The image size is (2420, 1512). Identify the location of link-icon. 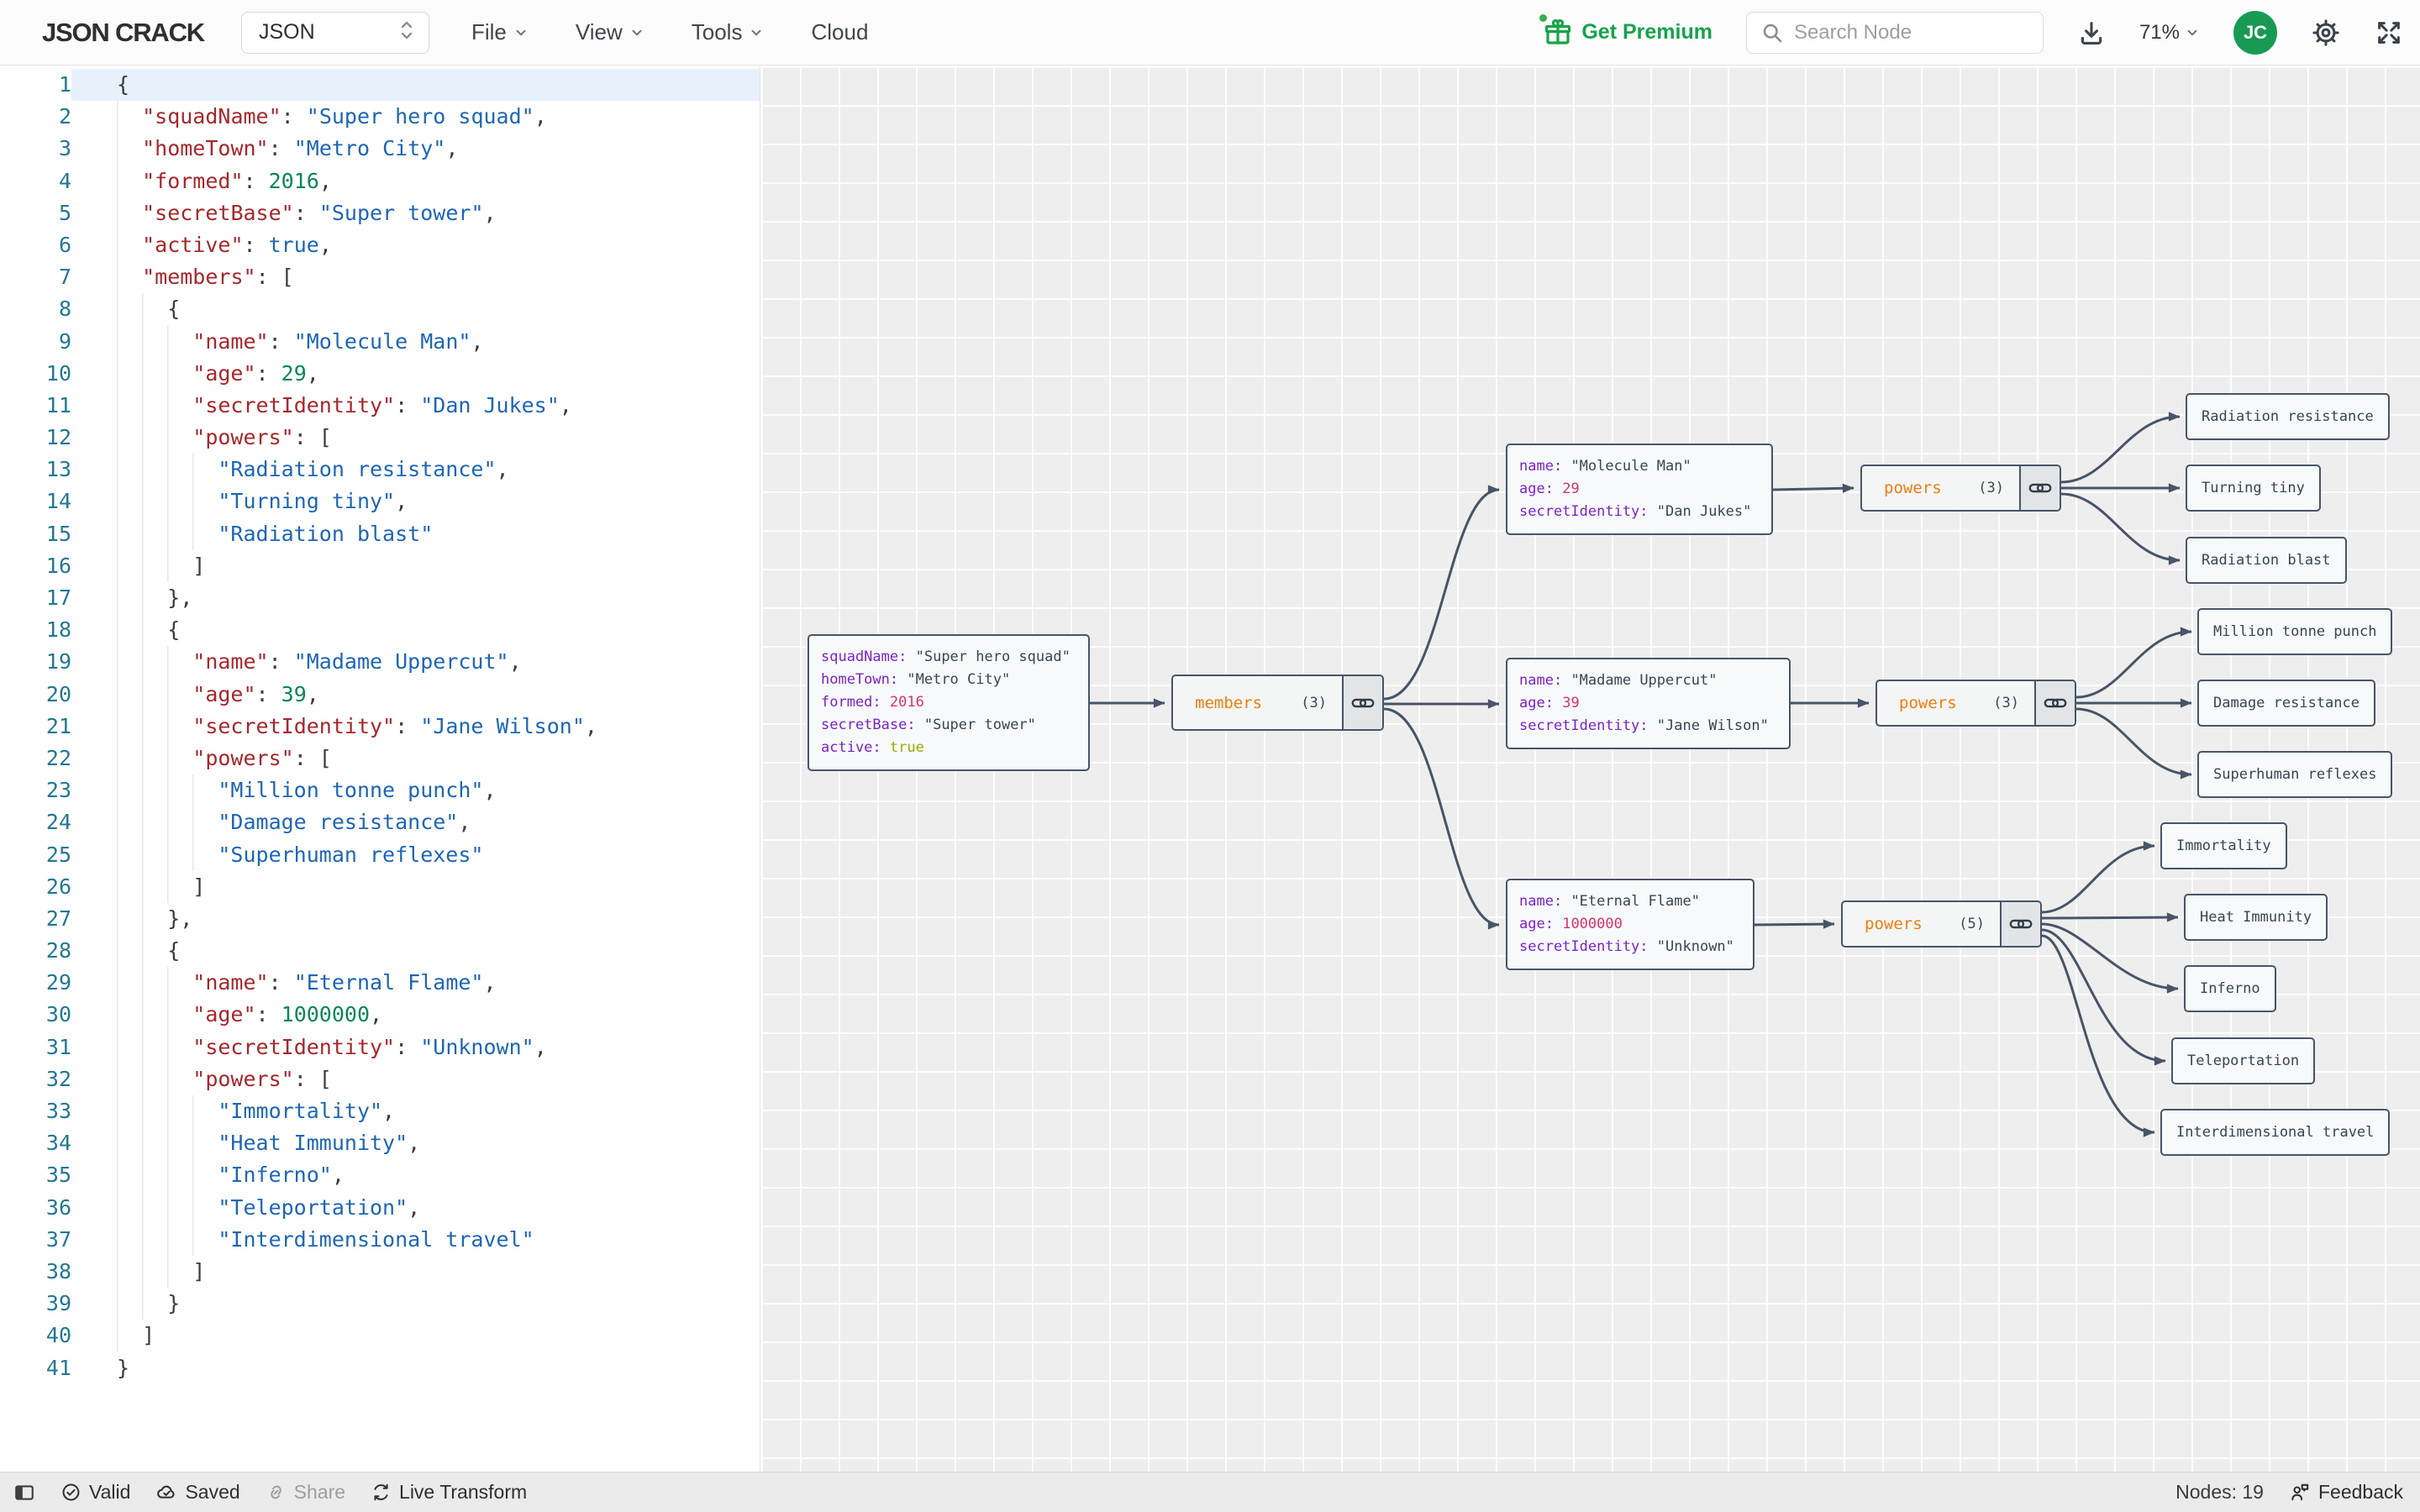
(276, 1492).